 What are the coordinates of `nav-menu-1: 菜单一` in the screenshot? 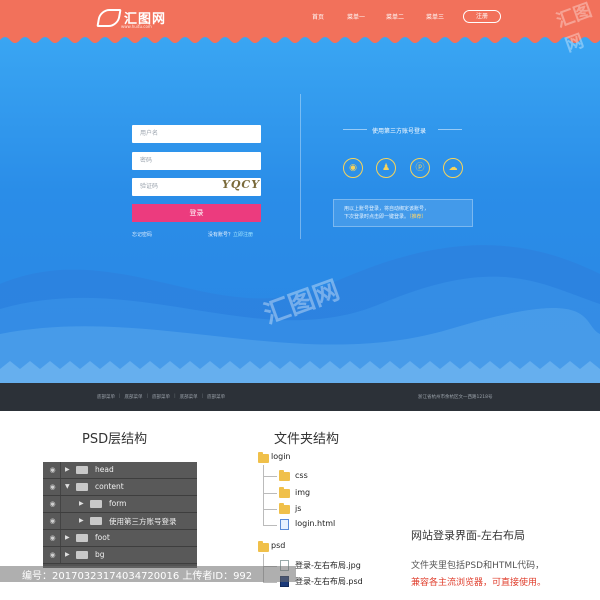 It's located at (356, 16).